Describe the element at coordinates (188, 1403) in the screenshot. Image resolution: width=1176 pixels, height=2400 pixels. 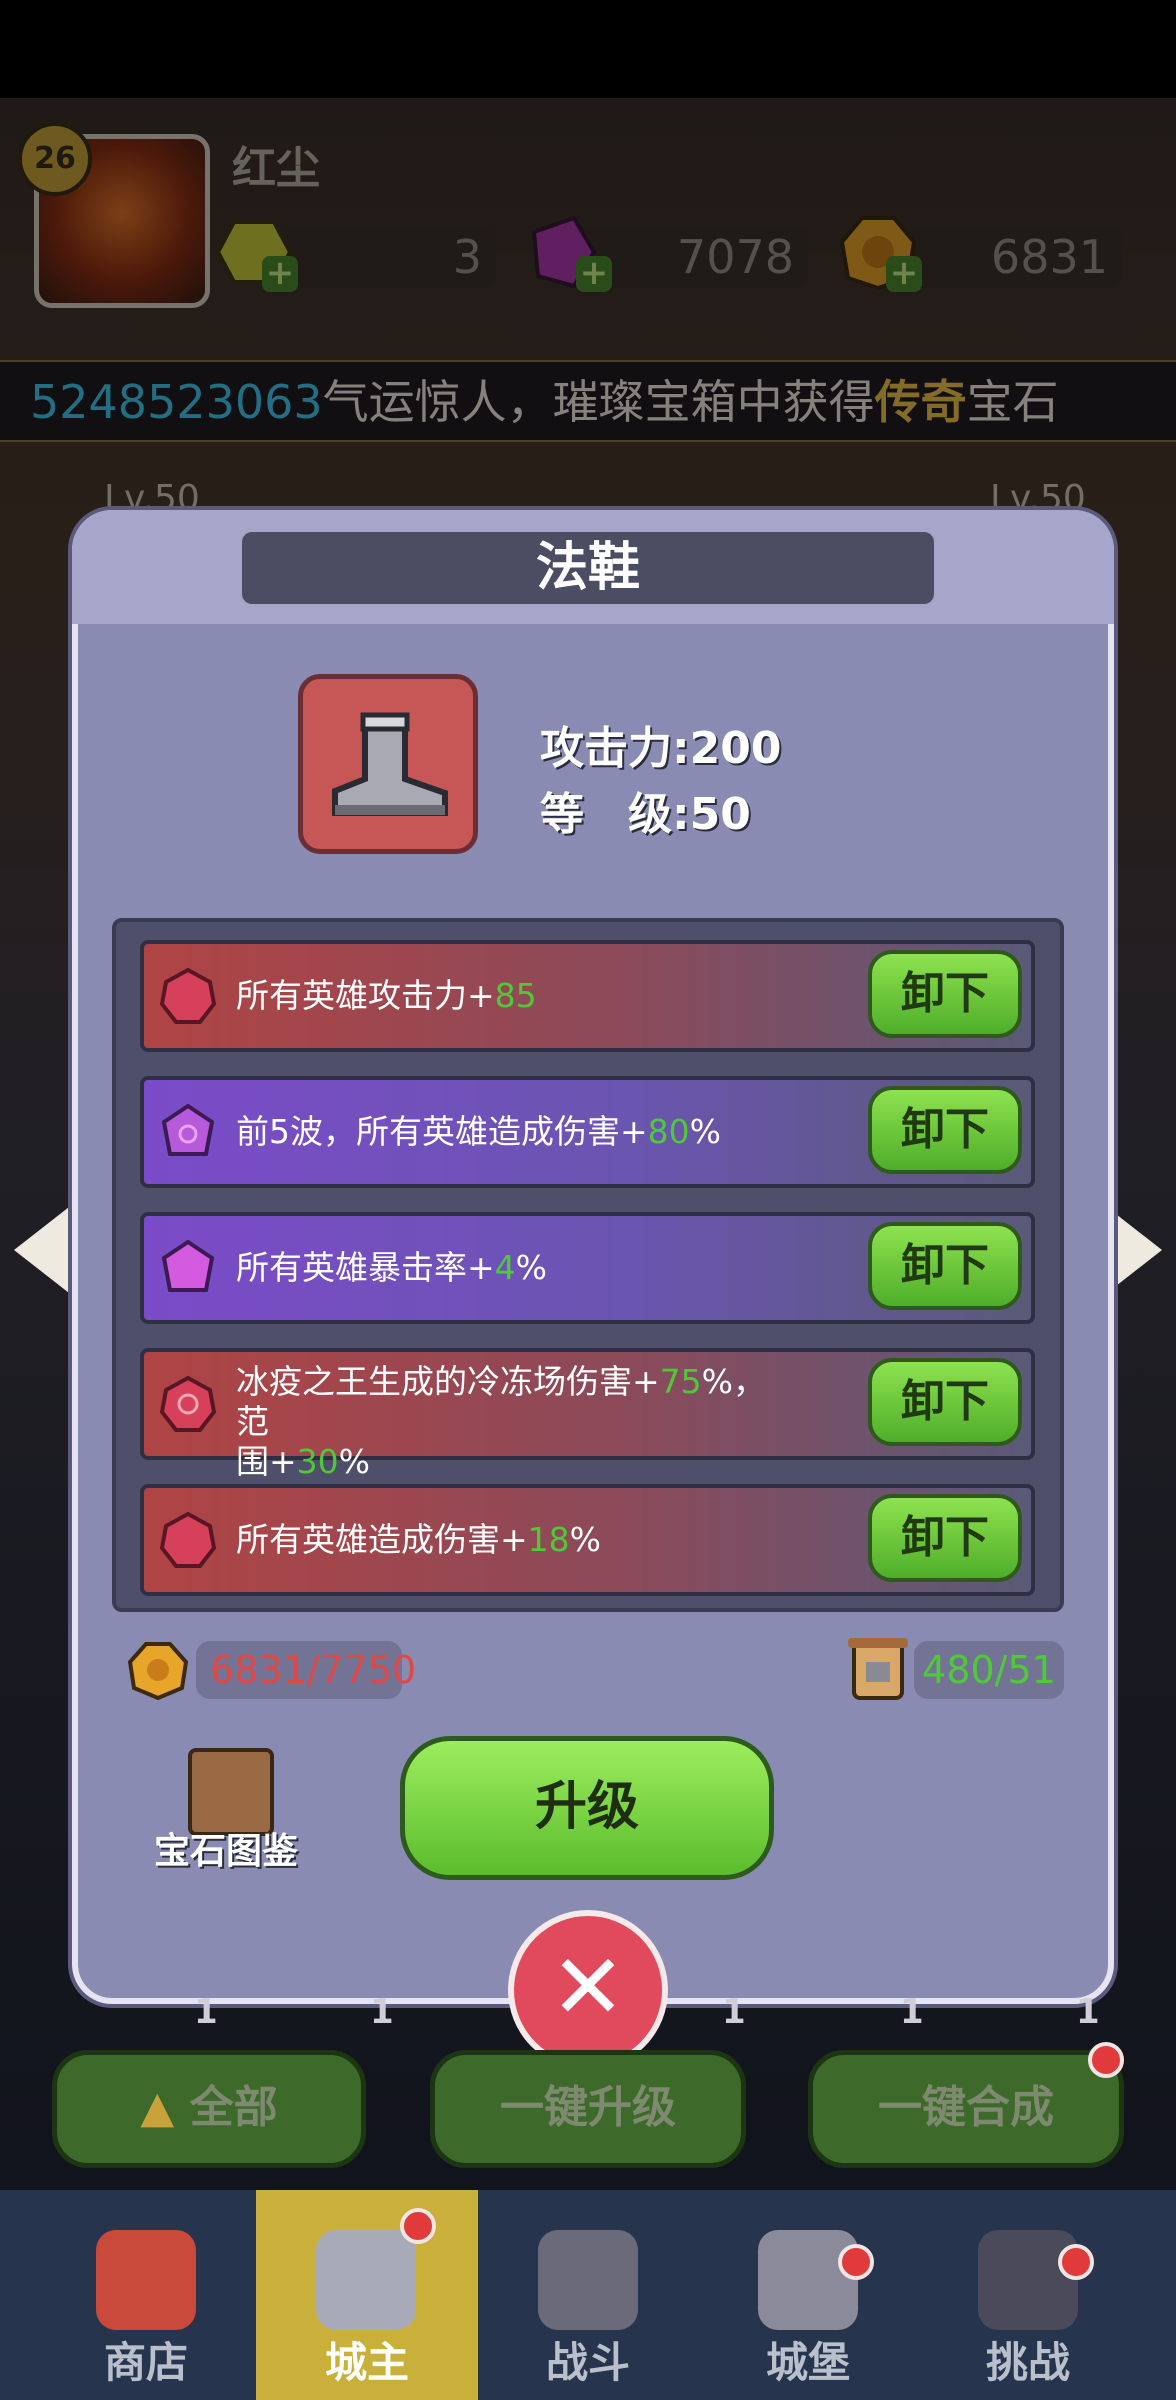
I see `red-swirl-gem-icon` at that location.